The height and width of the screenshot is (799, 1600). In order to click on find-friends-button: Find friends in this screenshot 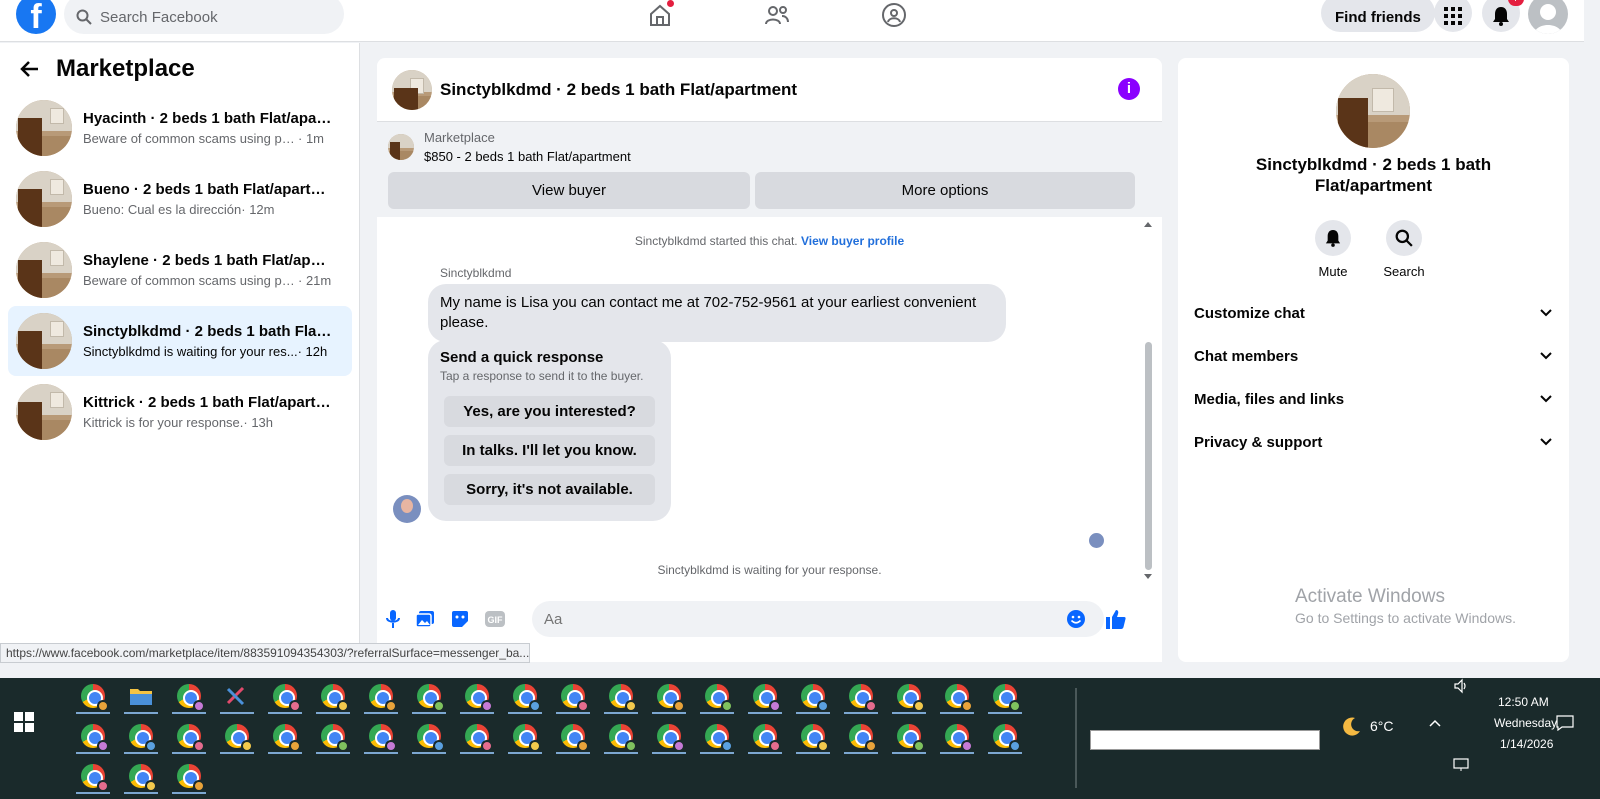, I will do `click(1378, 16)`.